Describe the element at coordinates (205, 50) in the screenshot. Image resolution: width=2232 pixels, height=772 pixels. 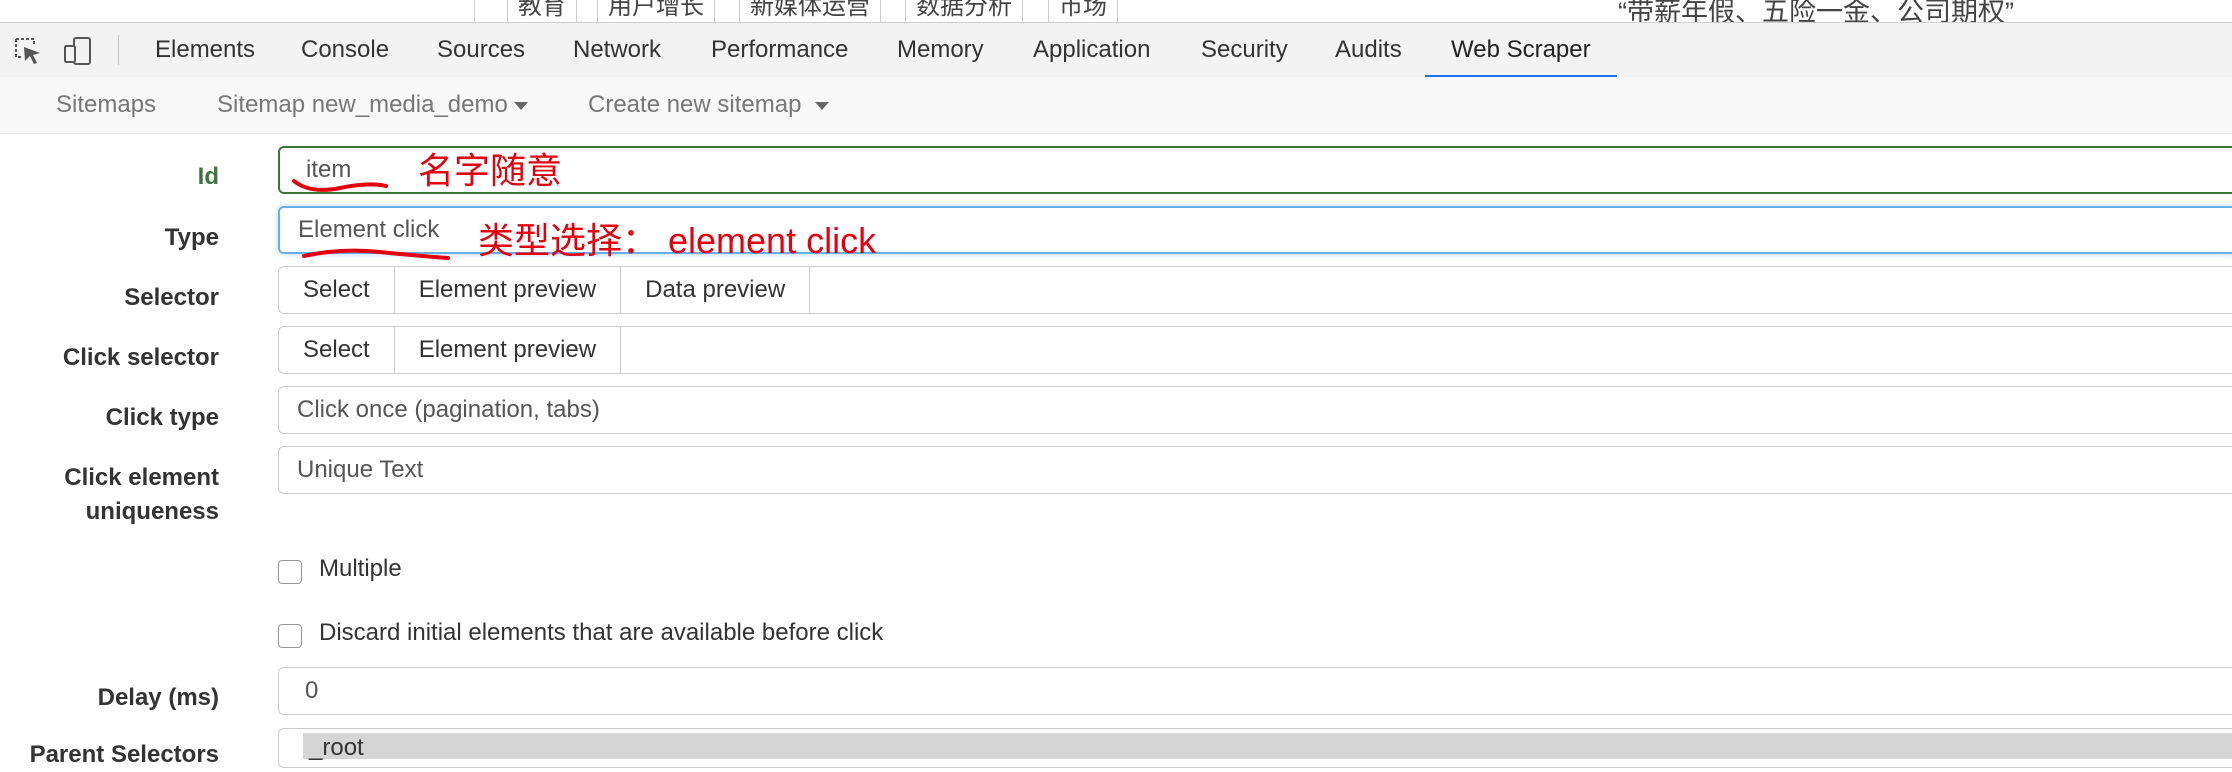
I see `tab-elements: Elements` at that location.